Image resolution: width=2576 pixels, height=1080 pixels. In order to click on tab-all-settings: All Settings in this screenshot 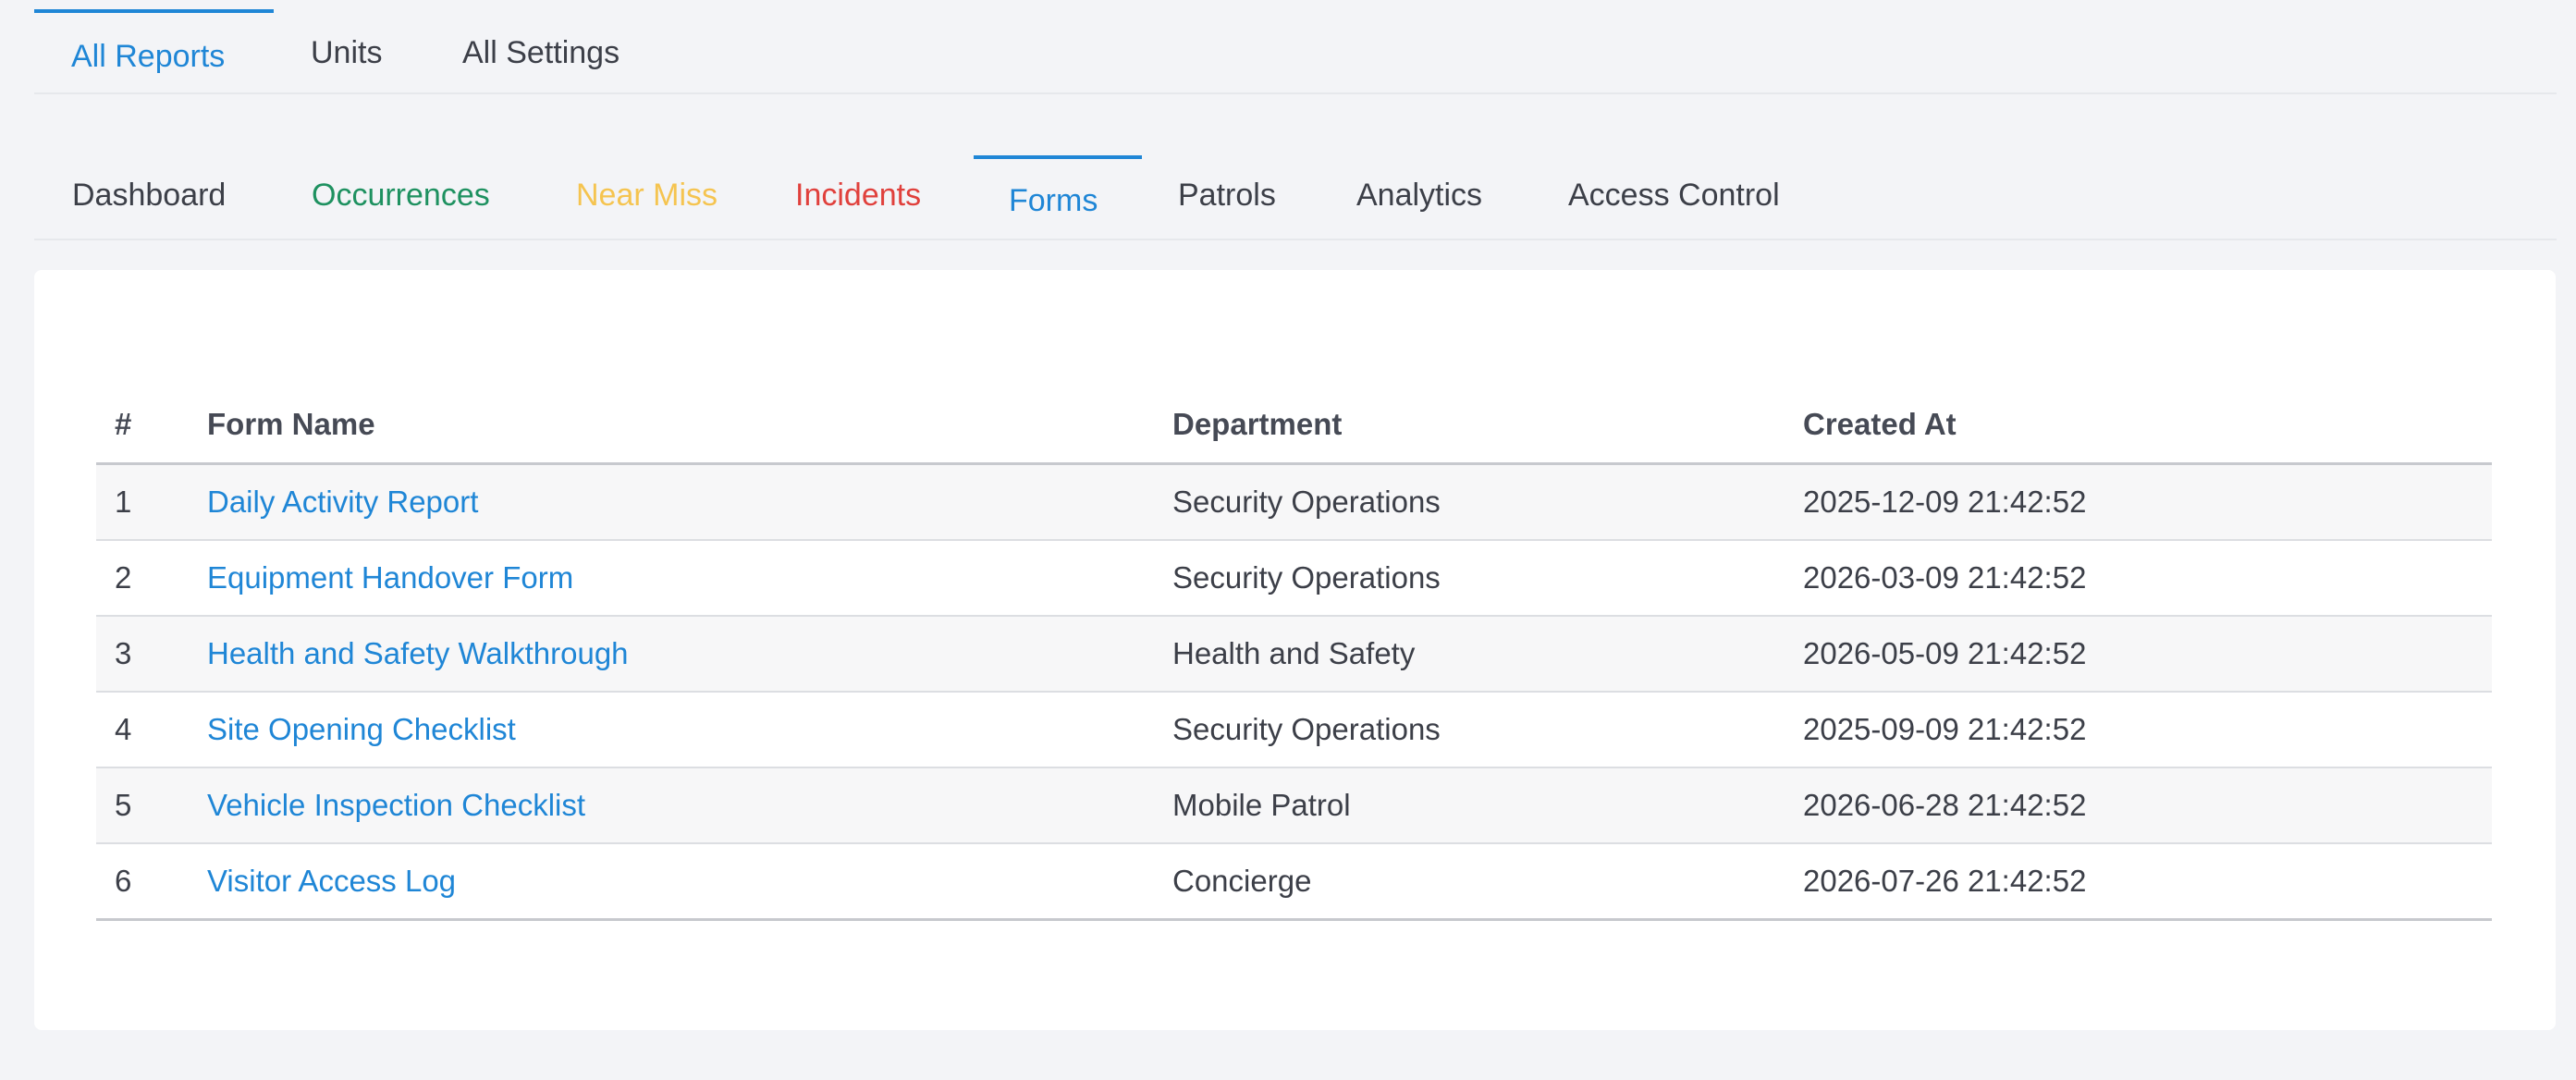, I will do `click(540, 51)`.